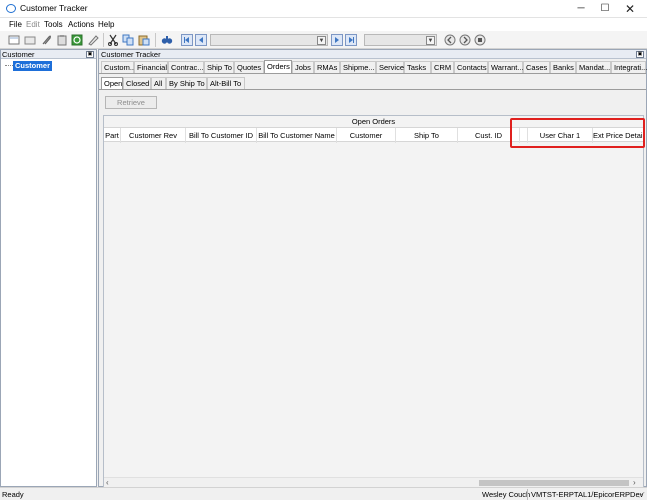 This screenshot has height=500, width=647. I want to click on paste-icon, so click(144, 40).